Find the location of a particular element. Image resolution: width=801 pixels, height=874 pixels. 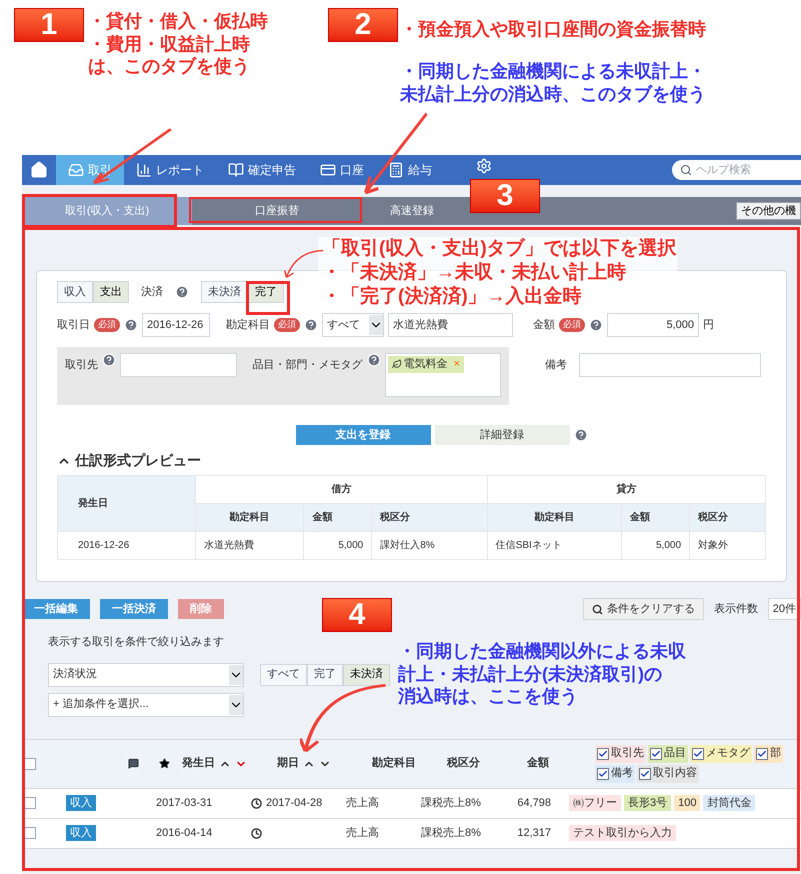

home-icon is located at coordinates (39, 170).